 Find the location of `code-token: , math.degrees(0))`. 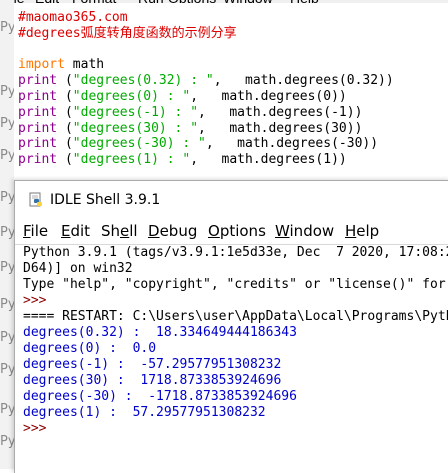

code-token: , math.degrees(0)) is located at coordinates (268, 96).